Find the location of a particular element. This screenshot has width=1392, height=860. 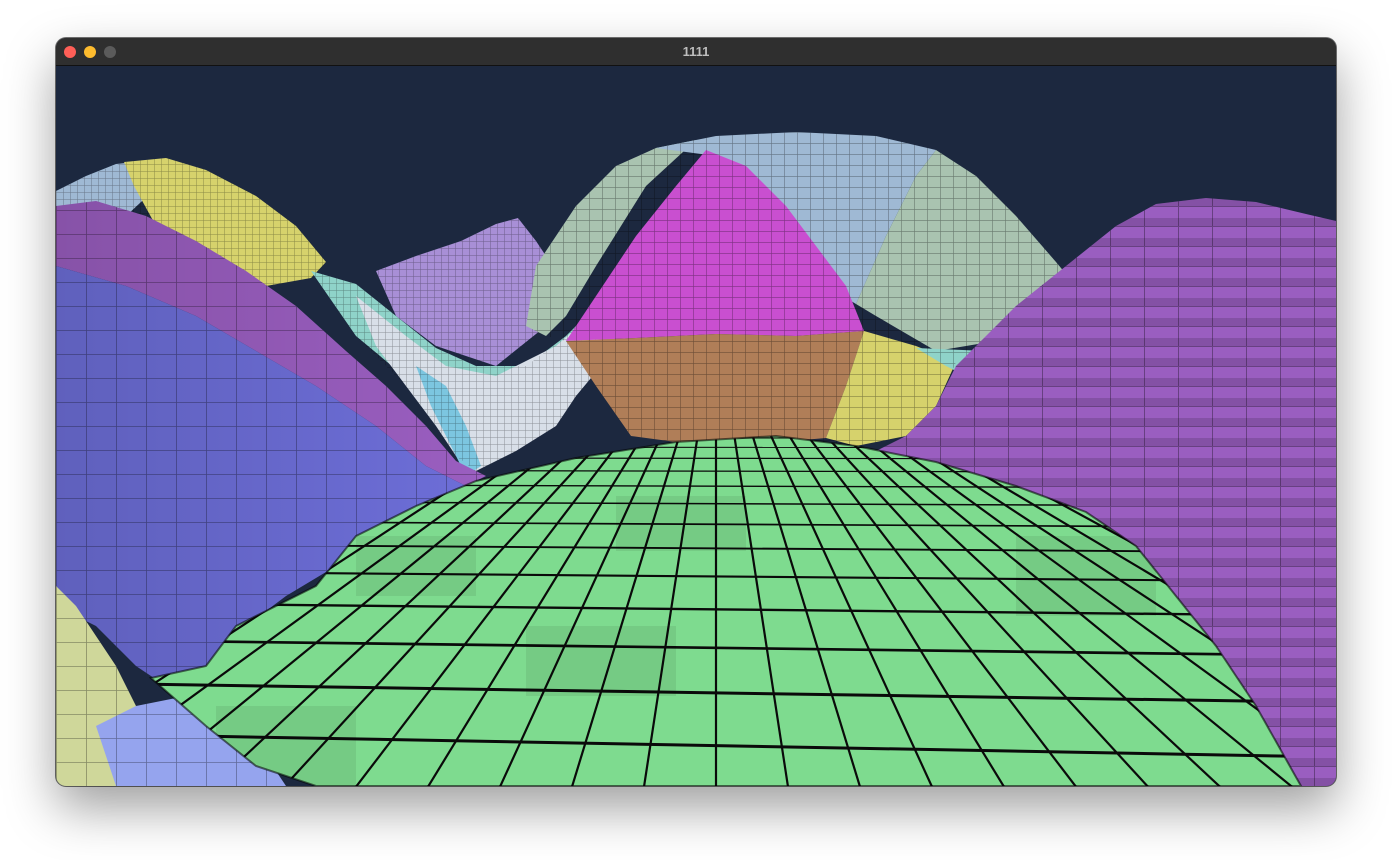

title-bar: 1111 is located at coordinates (696, 52).